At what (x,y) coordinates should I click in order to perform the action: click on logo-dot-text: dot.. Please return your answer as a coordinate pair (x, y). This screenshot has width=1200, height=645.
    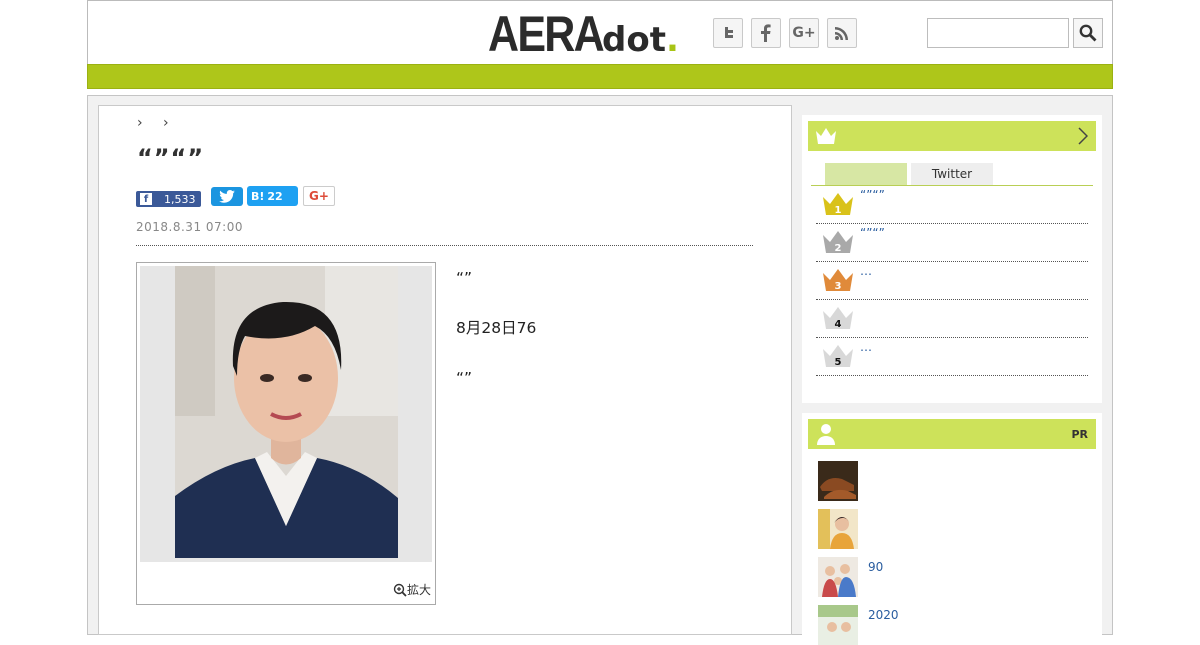
    Looking at the image, I should click on (640, 40).